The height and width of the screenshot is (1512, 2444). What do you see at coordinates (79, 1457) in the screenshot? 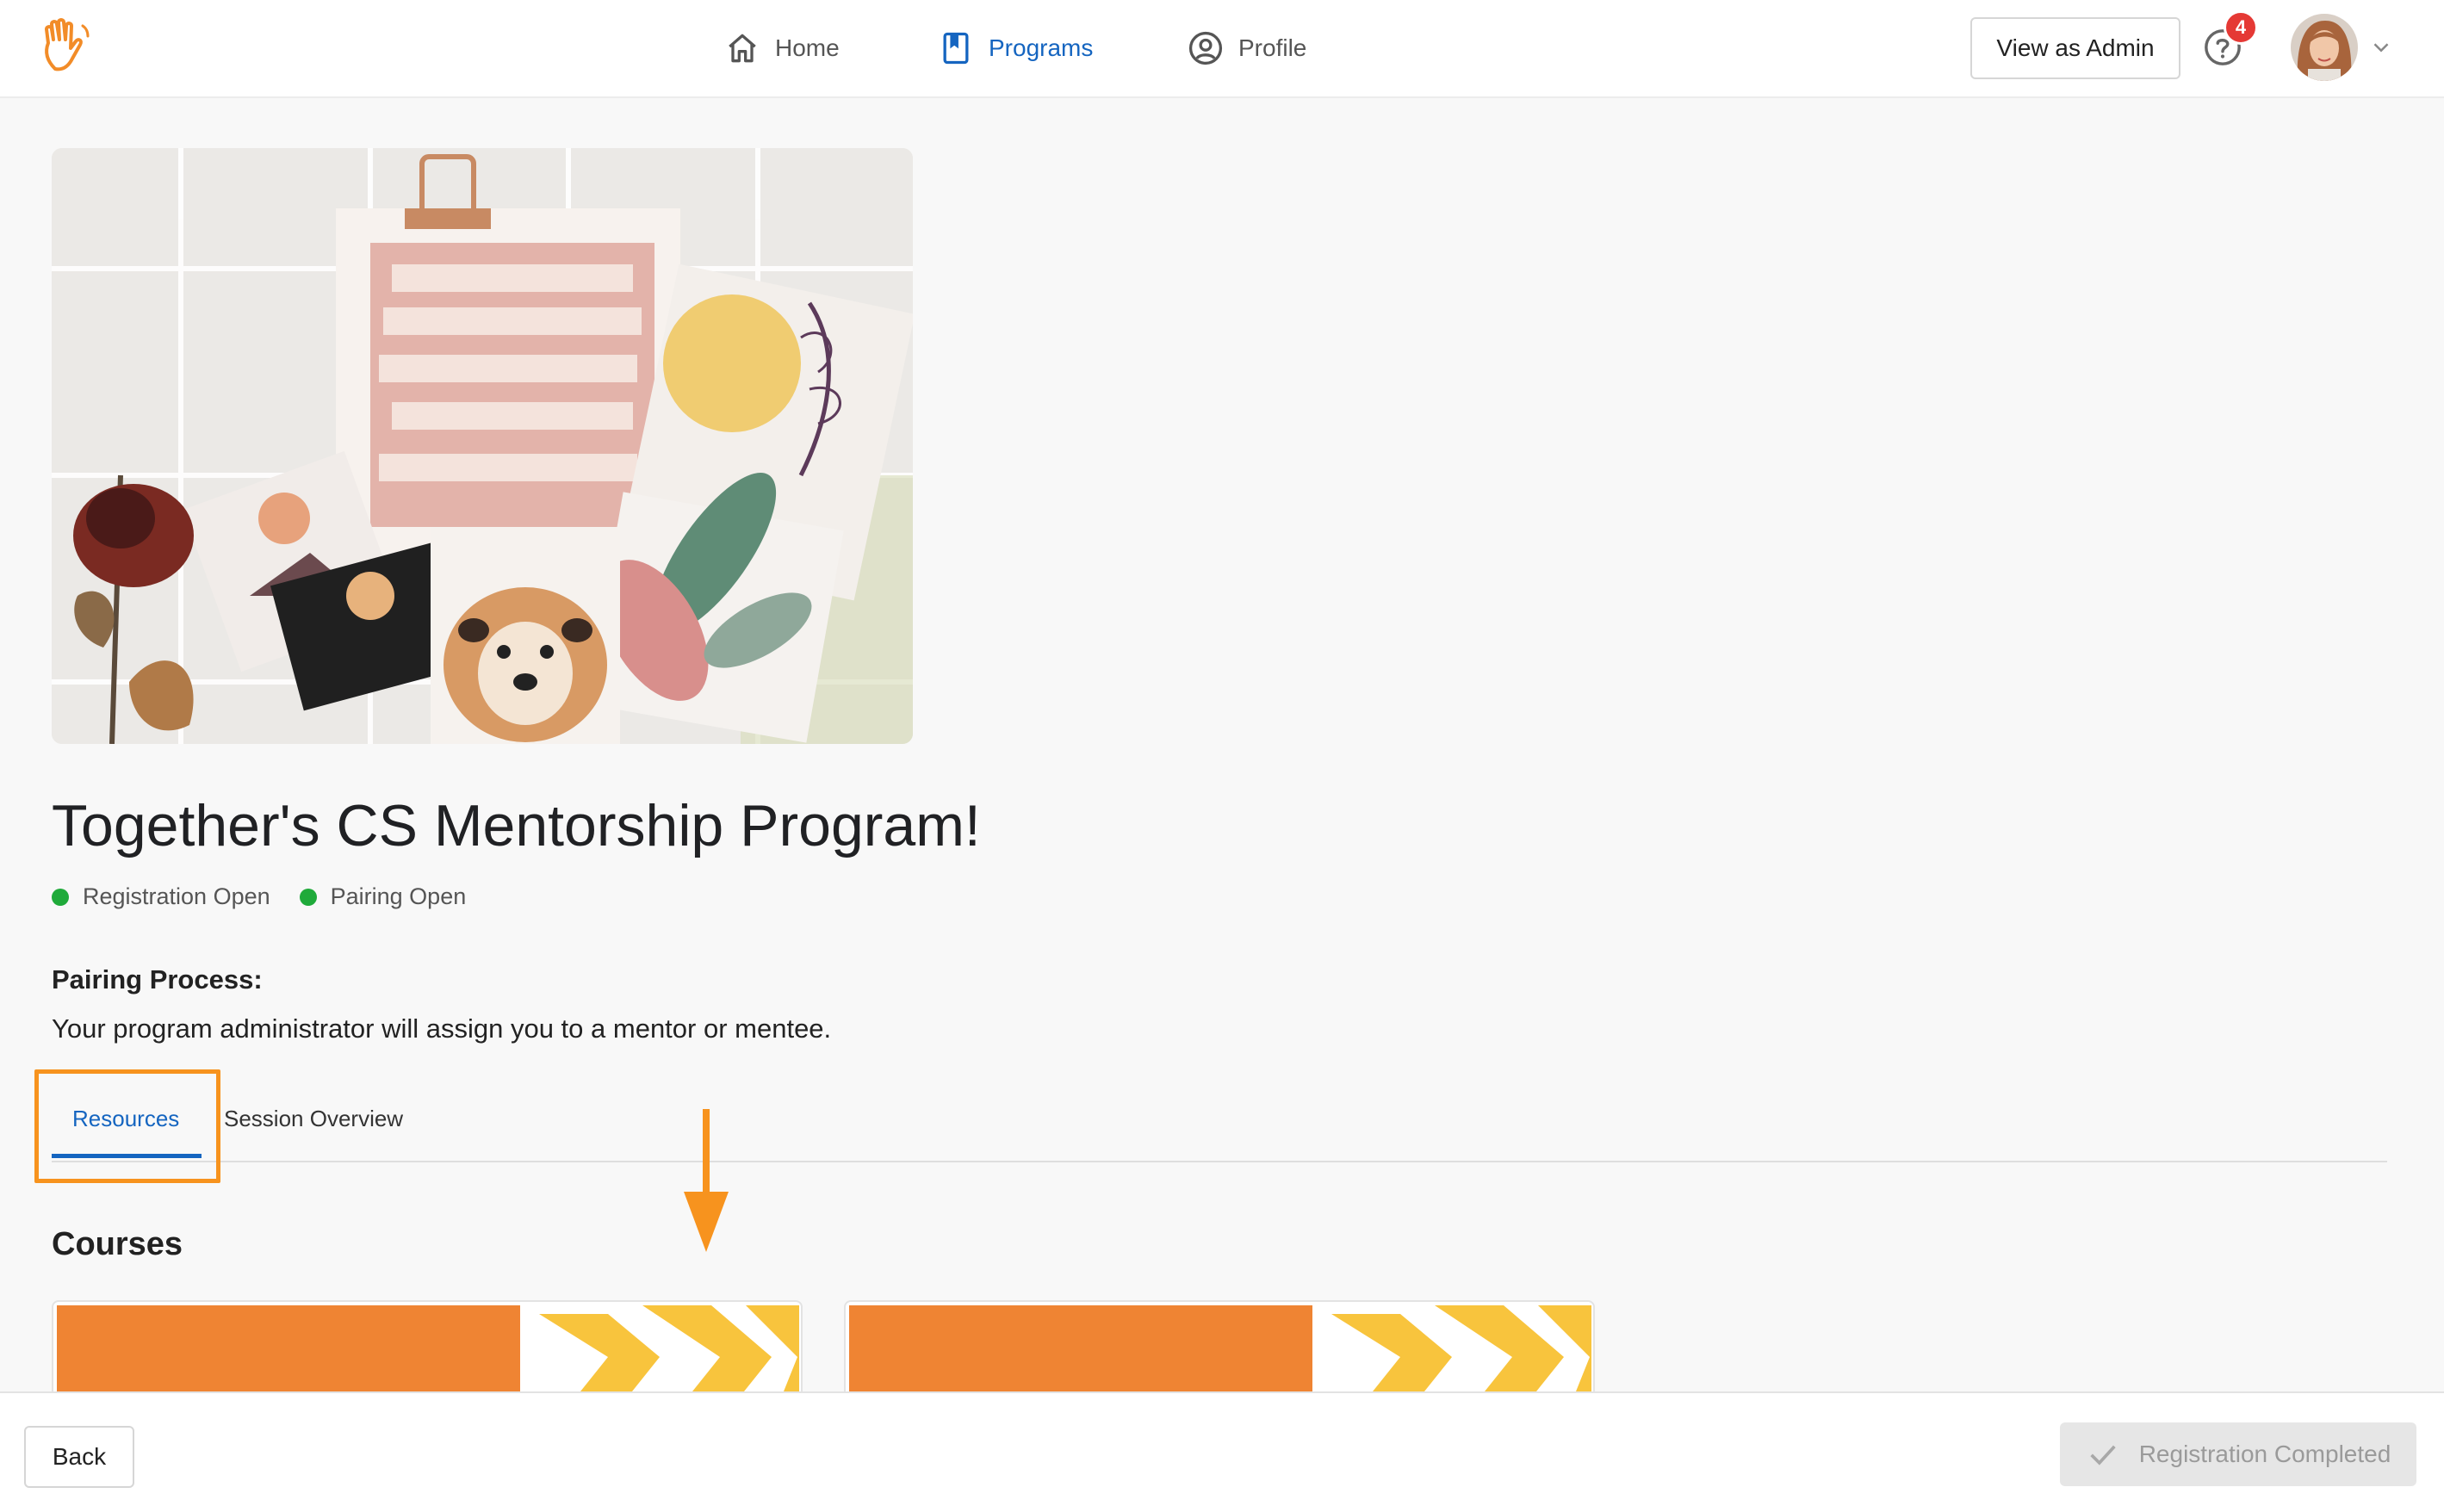
I see `back-button: Back` at bounding box center [79, 1457].